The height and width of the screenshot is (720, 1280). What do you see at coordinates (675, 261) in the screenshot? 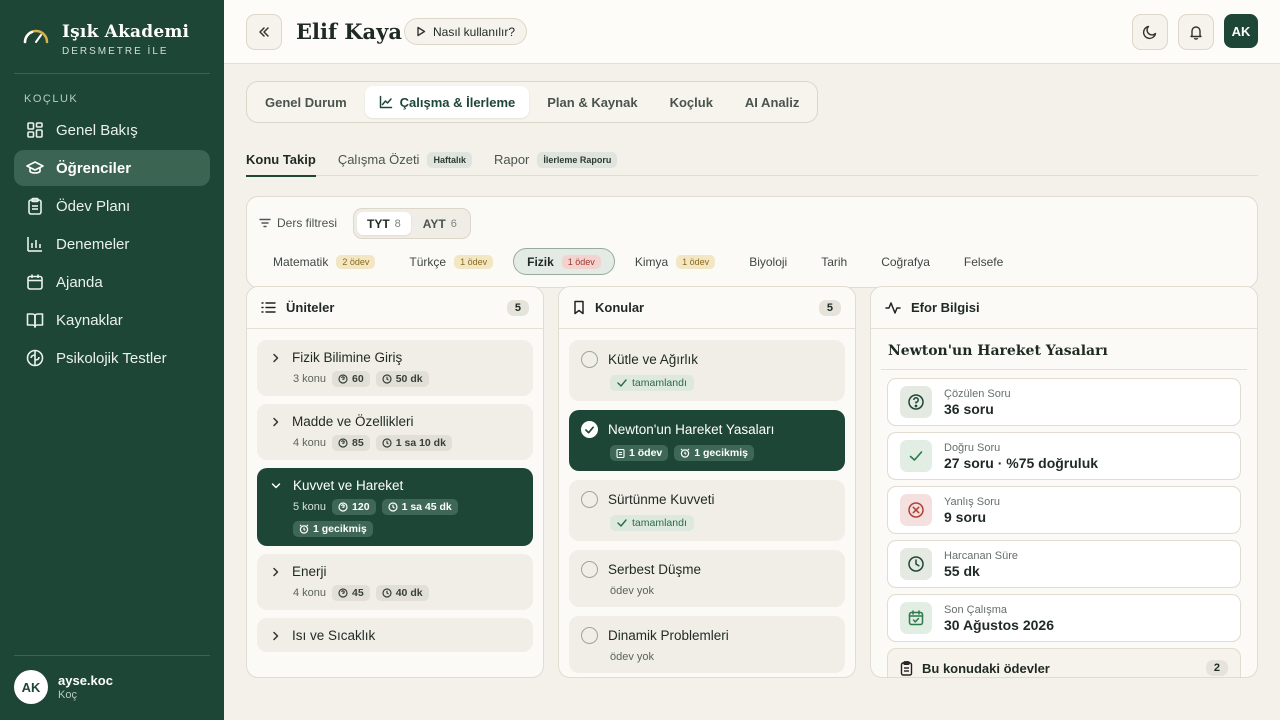
I see `subject-chip: Kimya 1 ödev` at bounding box center [675, 261].